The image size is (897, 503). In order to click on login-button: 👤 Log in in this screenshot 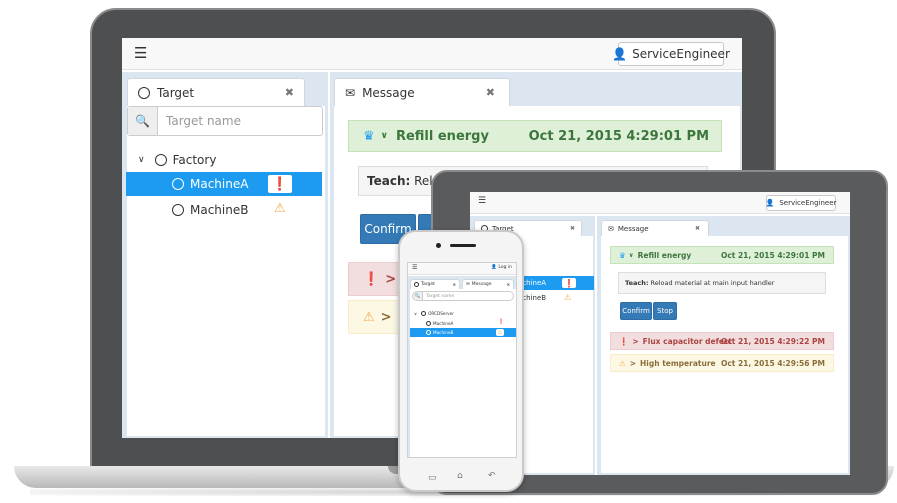, I will do `click(501, 267)`.